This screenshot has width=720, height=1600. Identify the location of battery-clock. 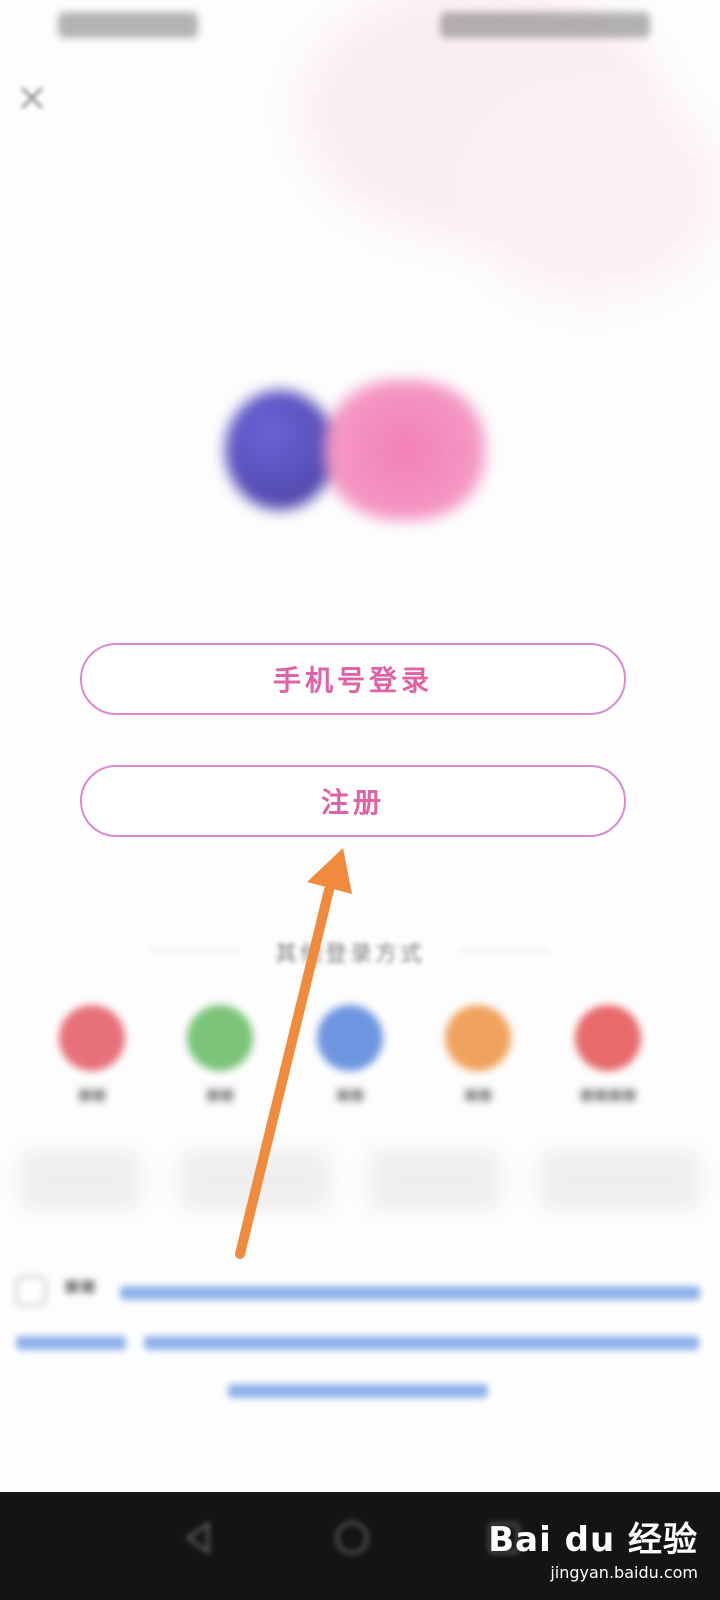
(545, 25).